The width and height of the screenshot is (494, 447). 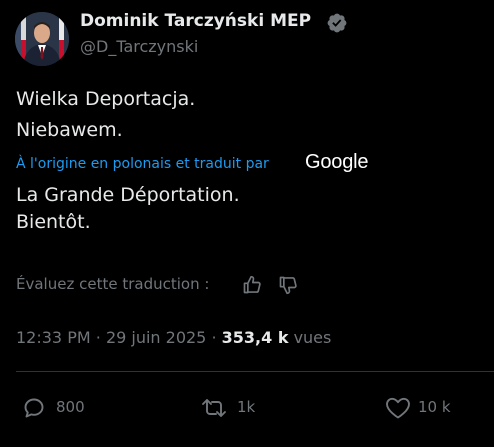 What do you see at coordinates (53, 222) in the screenshot?
I see `tweet-translated-line: Bientôt.` at bounding box center [53, 222].